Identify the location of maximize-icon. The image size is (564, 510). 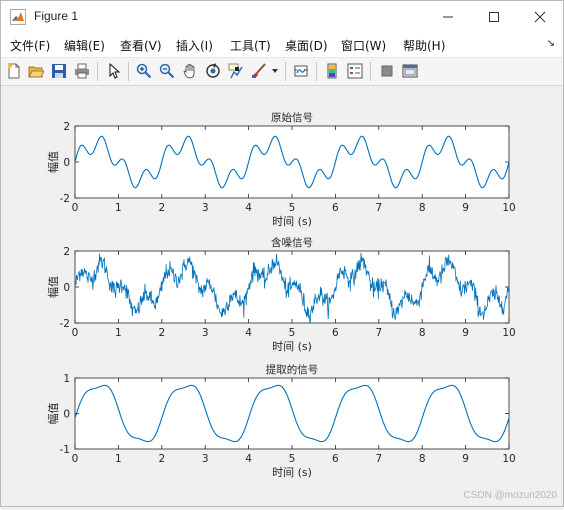
(494, 16).